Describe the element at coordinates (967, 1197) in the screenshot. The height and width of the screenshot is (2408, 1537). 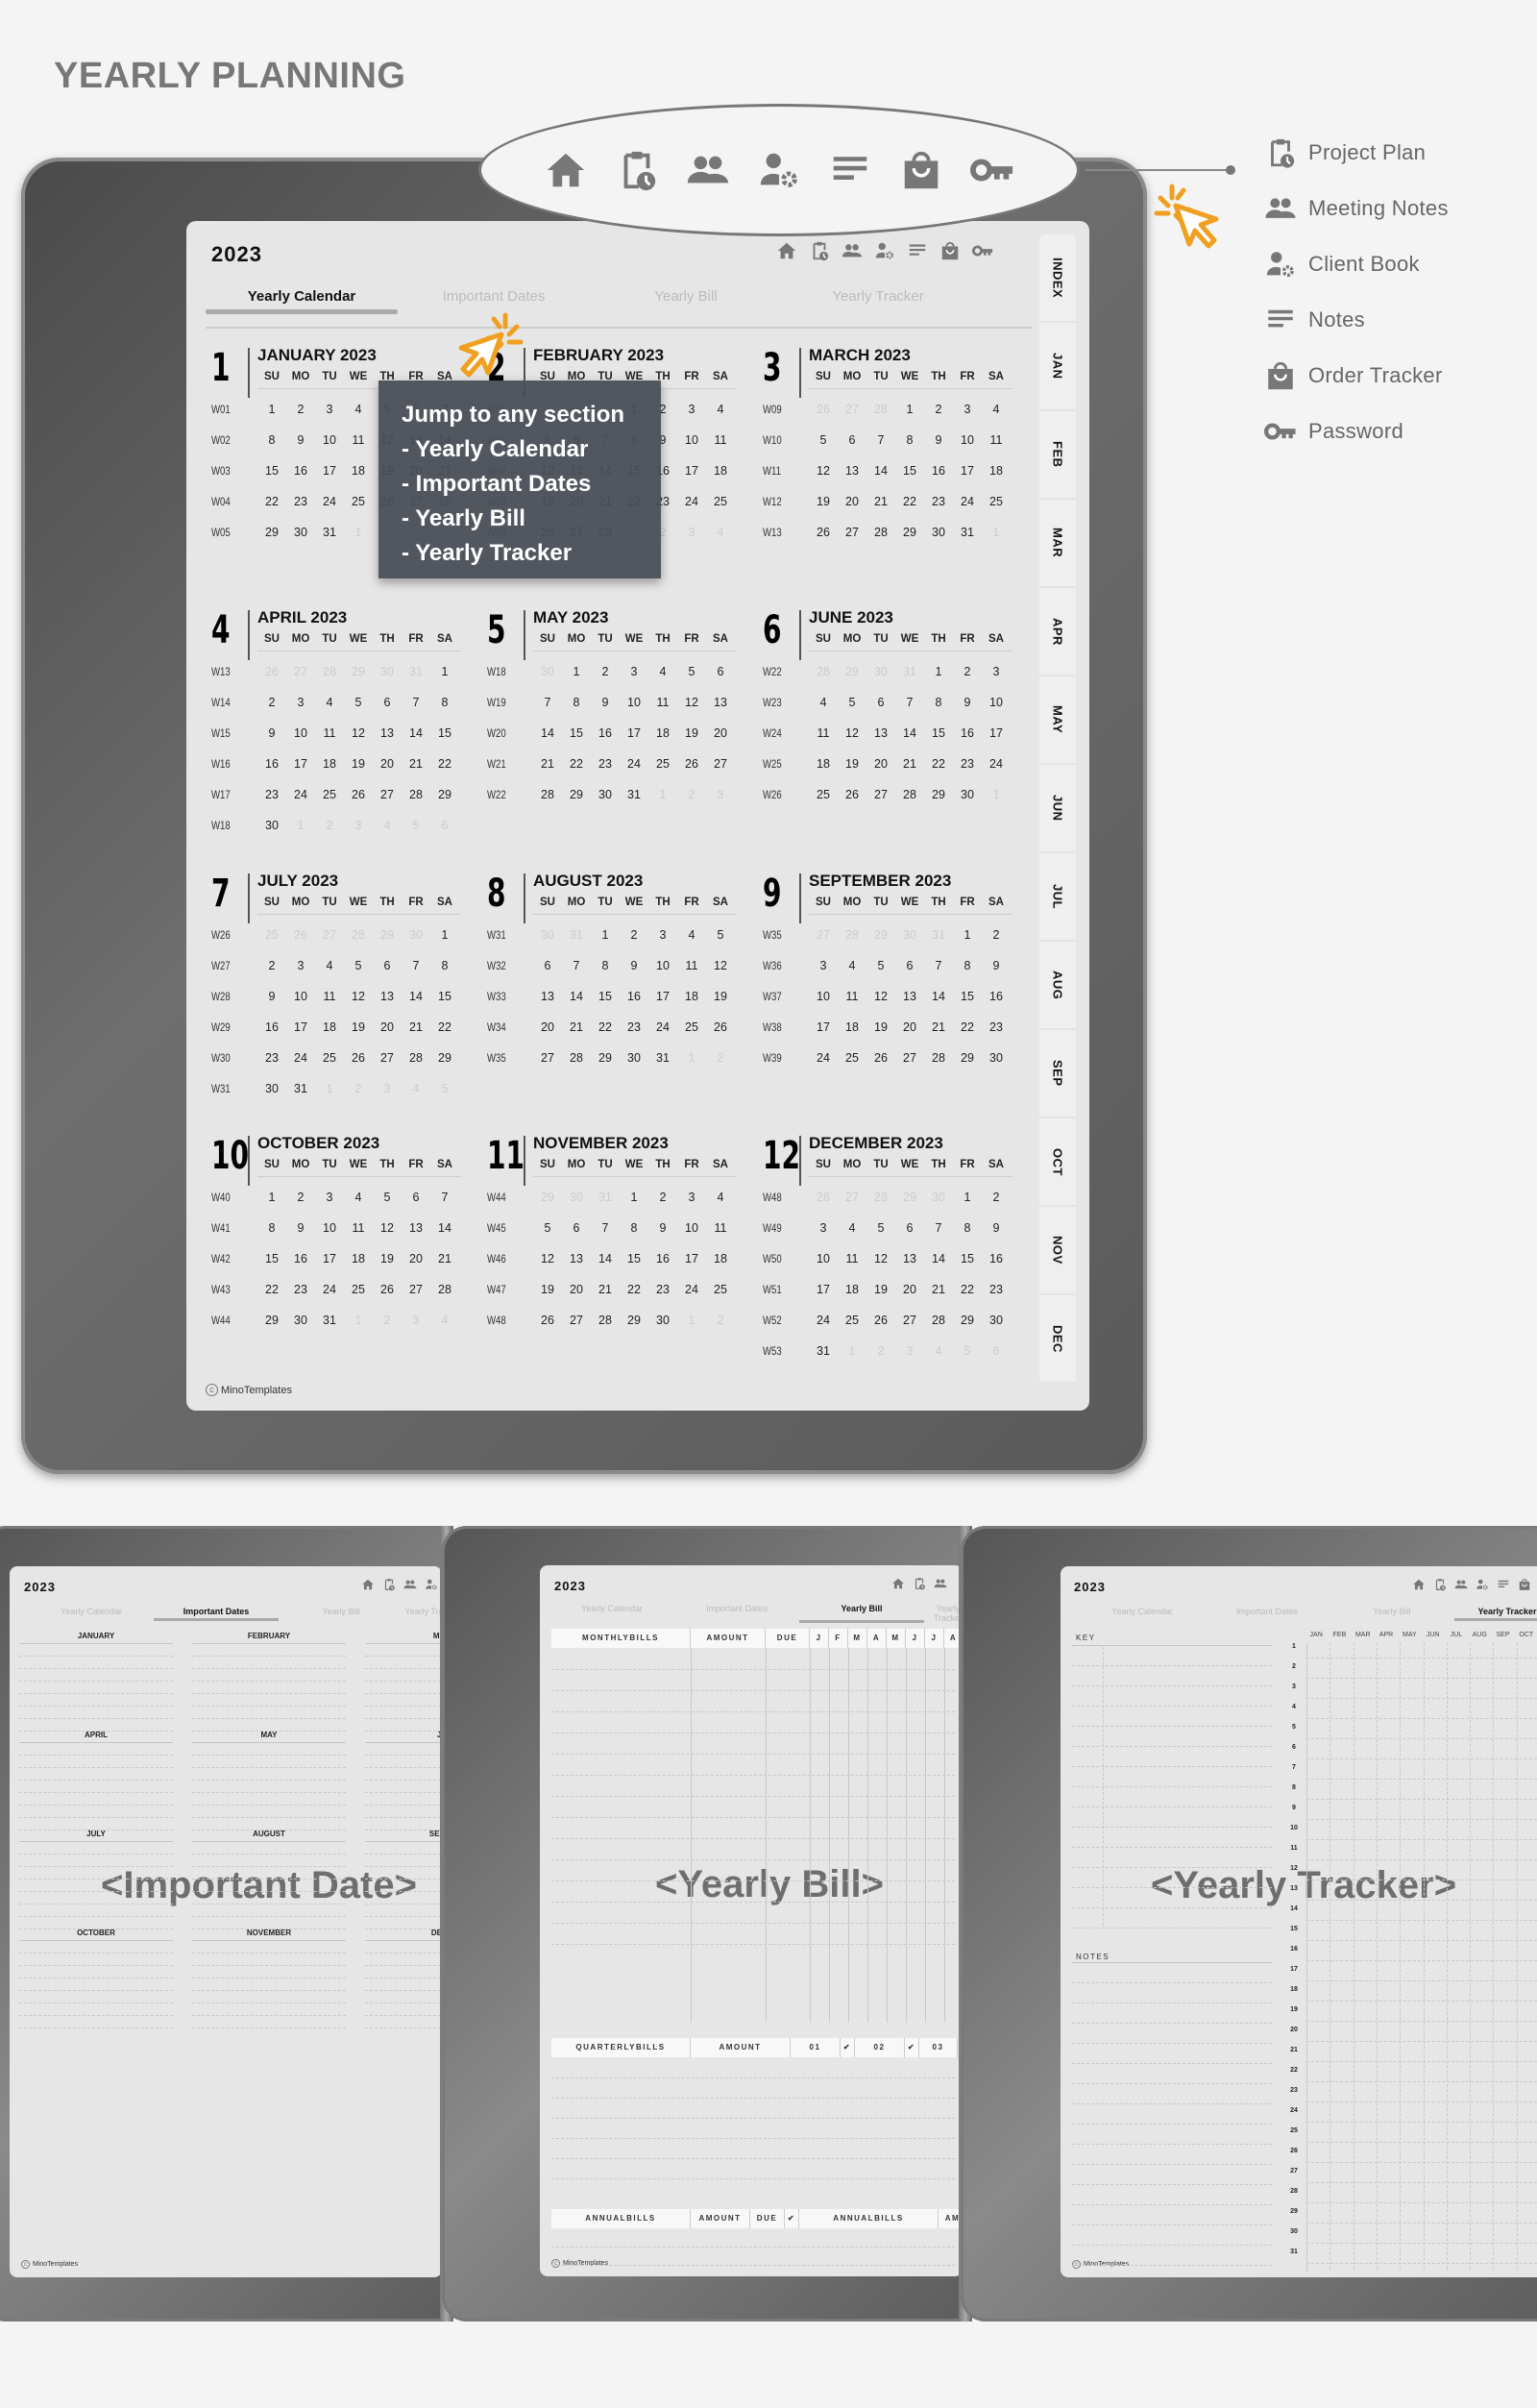
I see `calendar-day: 1` at that location.